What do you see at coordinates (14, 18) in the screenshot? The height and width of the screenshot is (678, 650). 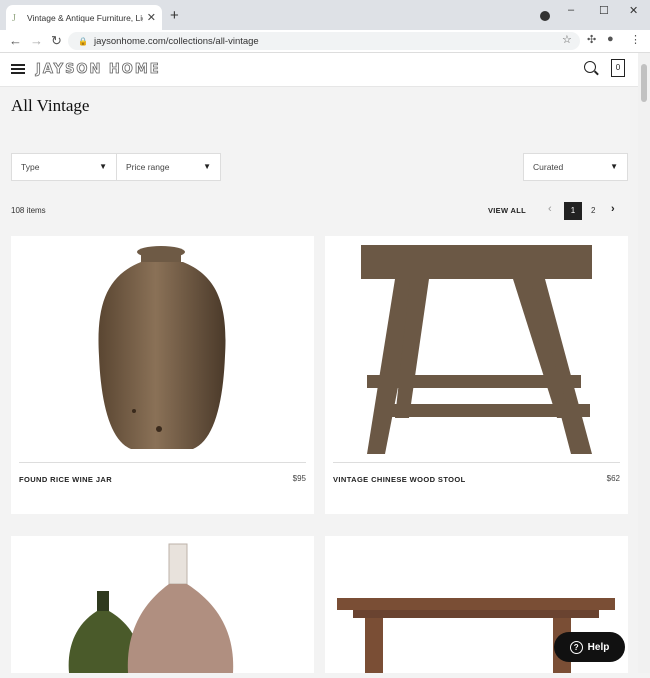 I see `site-favicon-icon: J` at bounding box center [14, 18].